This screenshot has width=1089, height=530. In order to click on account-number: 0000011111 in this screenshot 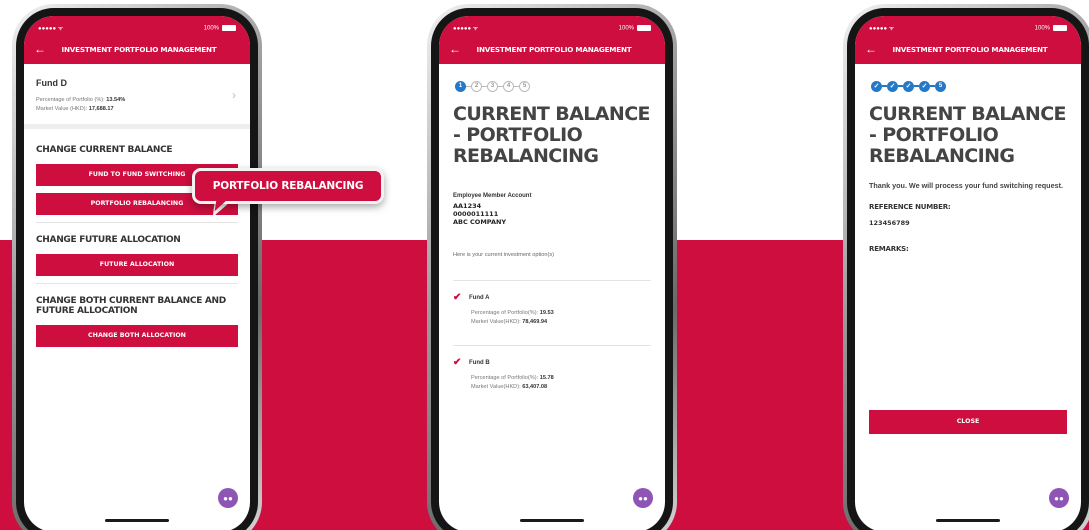, I will do `click(476, 214)`.